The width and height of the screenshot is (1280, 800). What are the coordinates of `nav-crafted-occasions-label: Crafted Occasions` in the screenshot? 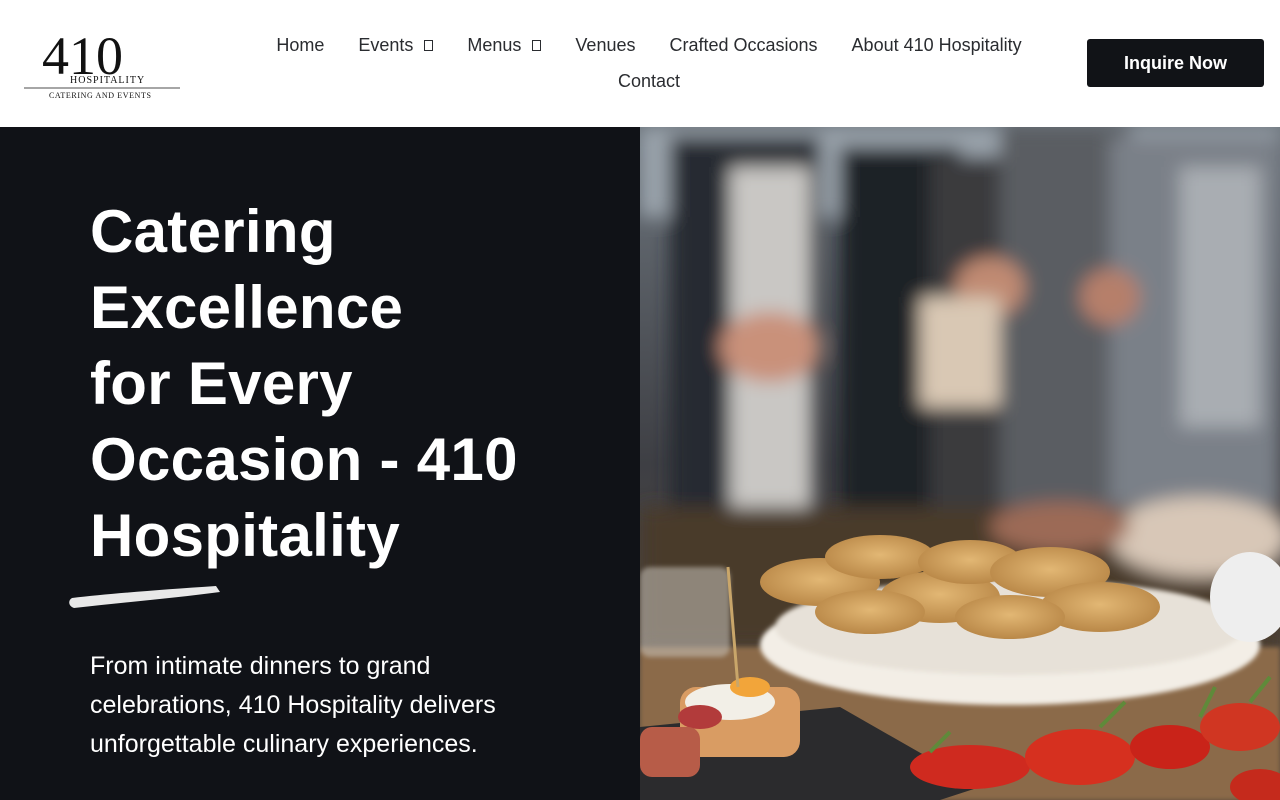 It's located at (743, 44).